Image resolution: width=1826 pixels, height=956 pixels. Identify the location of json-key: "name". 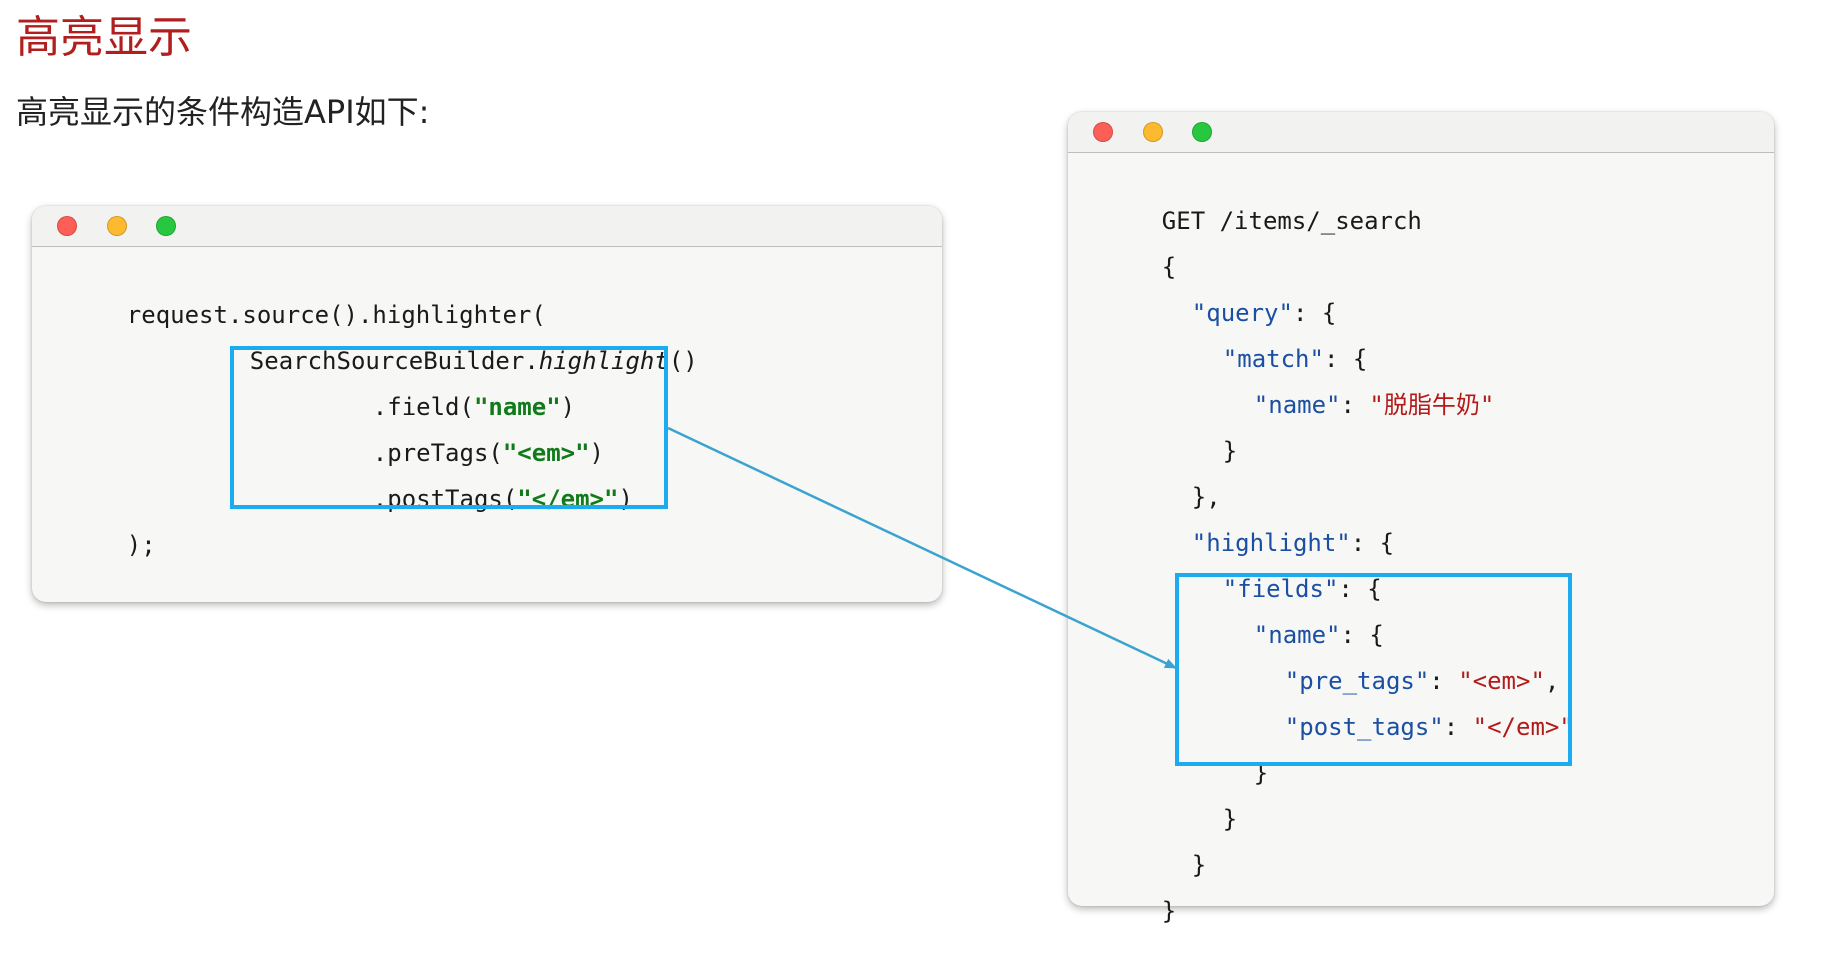
(1297, 405).